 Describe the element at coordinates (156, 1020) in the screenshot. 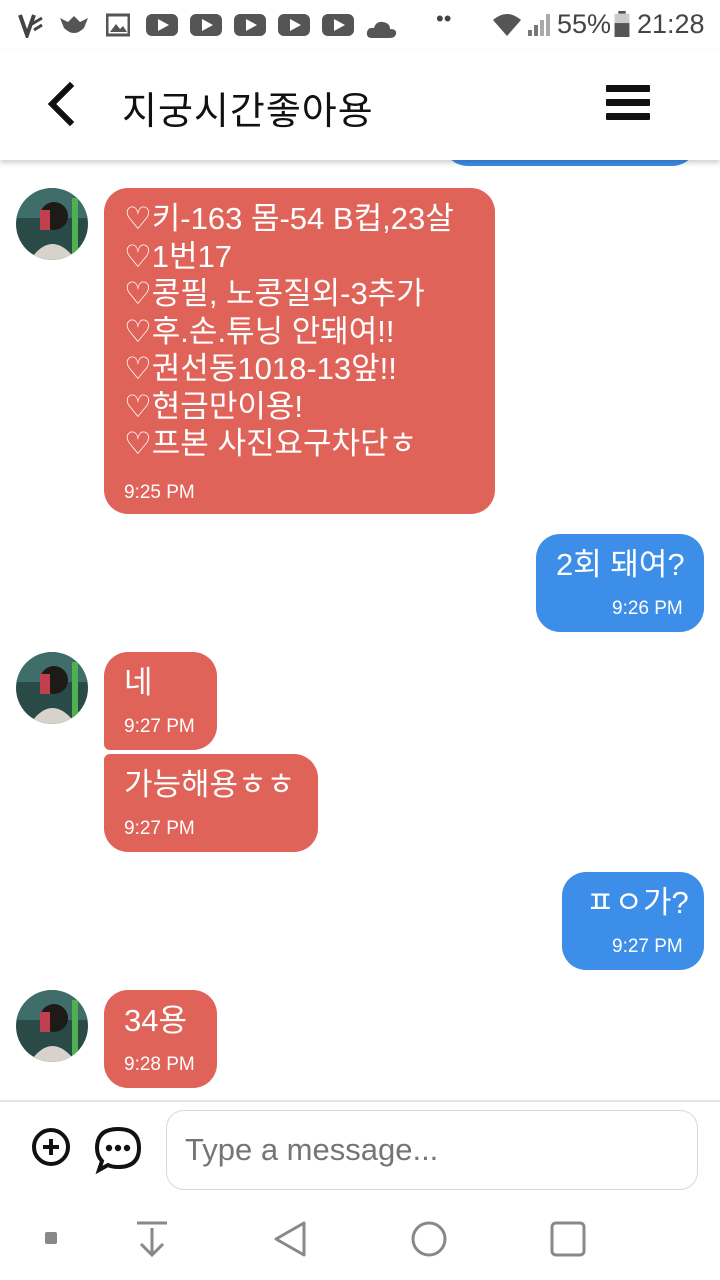

I see `message-text: 34용` at that location.